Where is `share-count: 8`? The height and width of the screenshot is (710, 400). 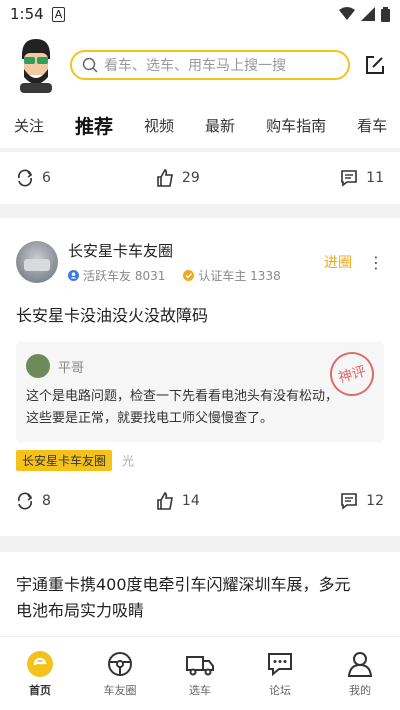
share-count: 8 is located at coordinates (46, 501).